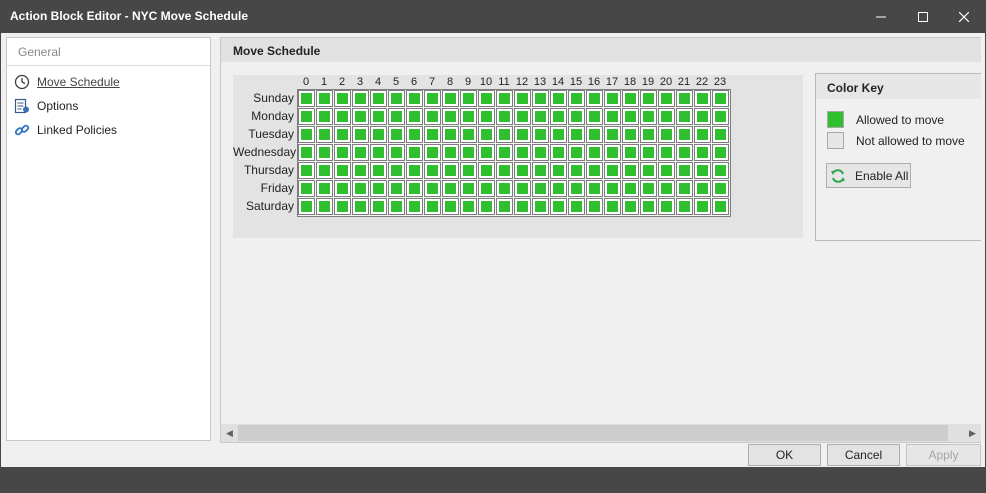 The width and height of the screenshot is (986, 493). What do you see at coordinates (784, 455) in the screenshot?
I see `ok-button: OK` at bounding box center [784, 455].